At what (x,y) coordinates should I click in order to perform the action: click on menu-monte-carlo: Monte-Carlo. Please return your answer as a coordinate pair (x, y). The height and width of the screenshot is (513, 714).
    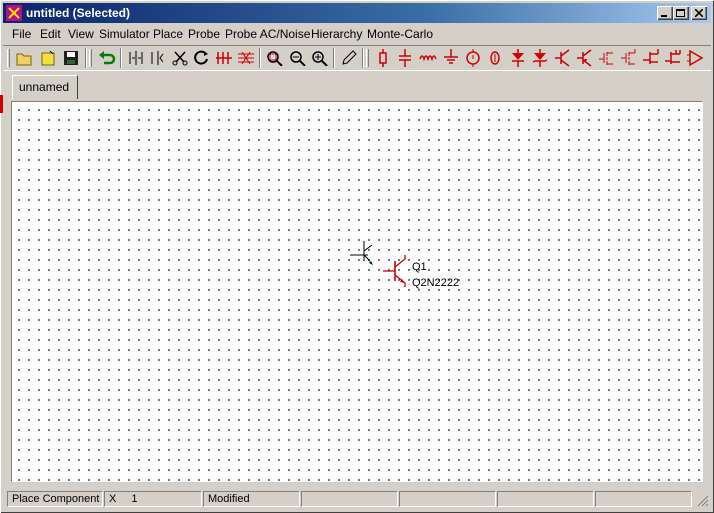
    Looking at the image, I should click on (400, 34).